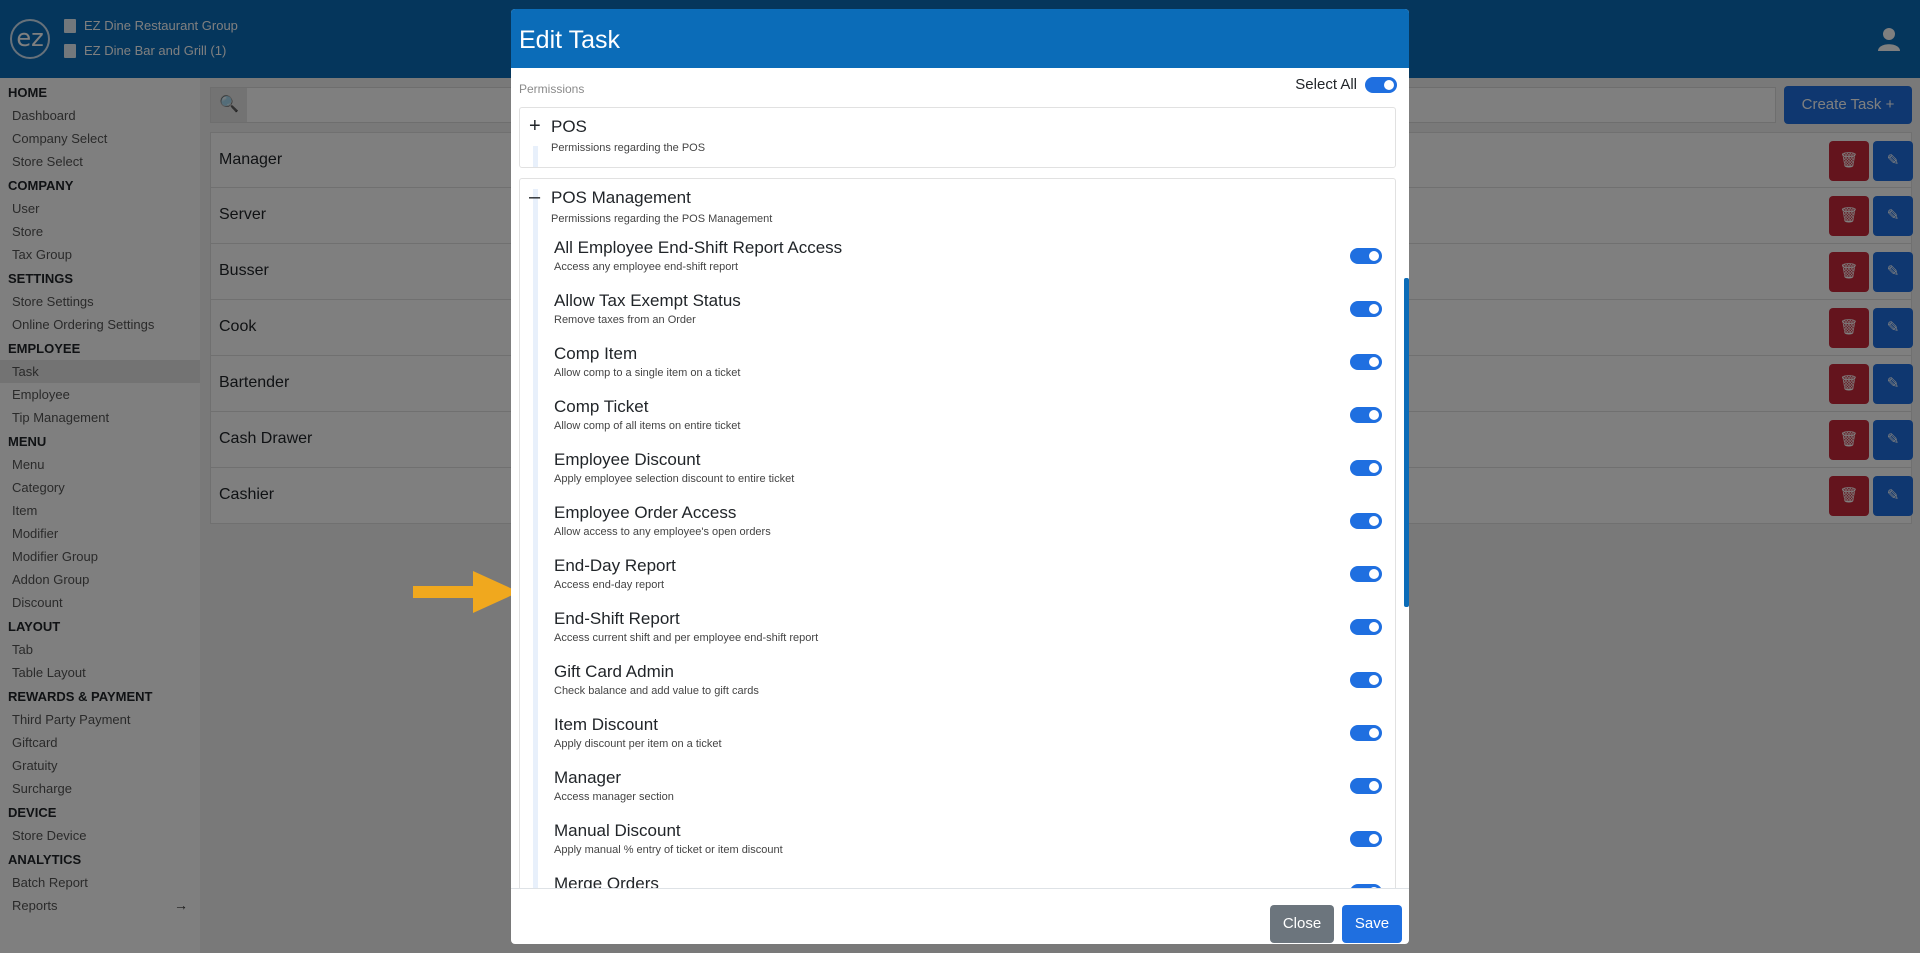  I want to click on annotation-arrow-icon, so click(466, 592).